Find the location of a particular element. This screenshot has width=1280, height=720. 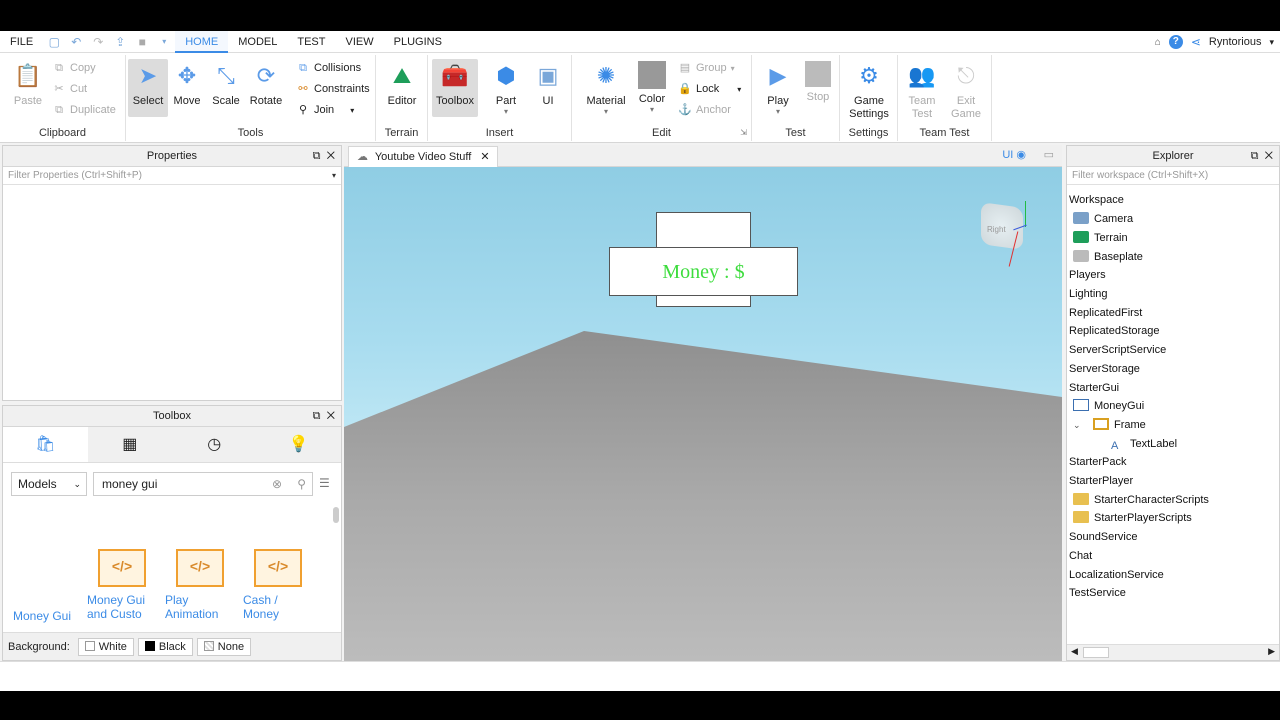

view-cube: Right is located at coordinates (1004, 234).